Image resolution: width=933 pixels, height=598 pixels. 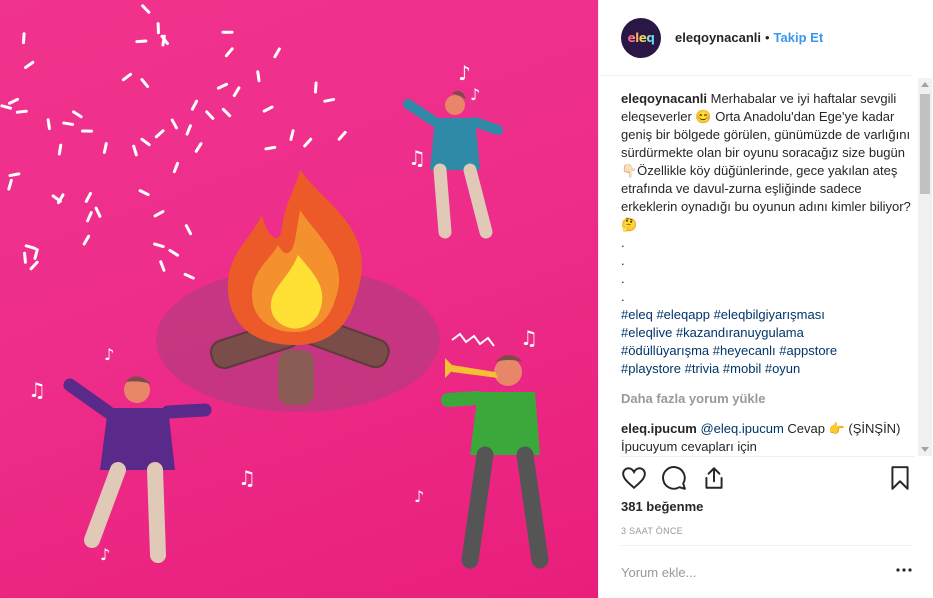 I want to click on likes-count: 381 beğenme, so click(x=662, y=506).